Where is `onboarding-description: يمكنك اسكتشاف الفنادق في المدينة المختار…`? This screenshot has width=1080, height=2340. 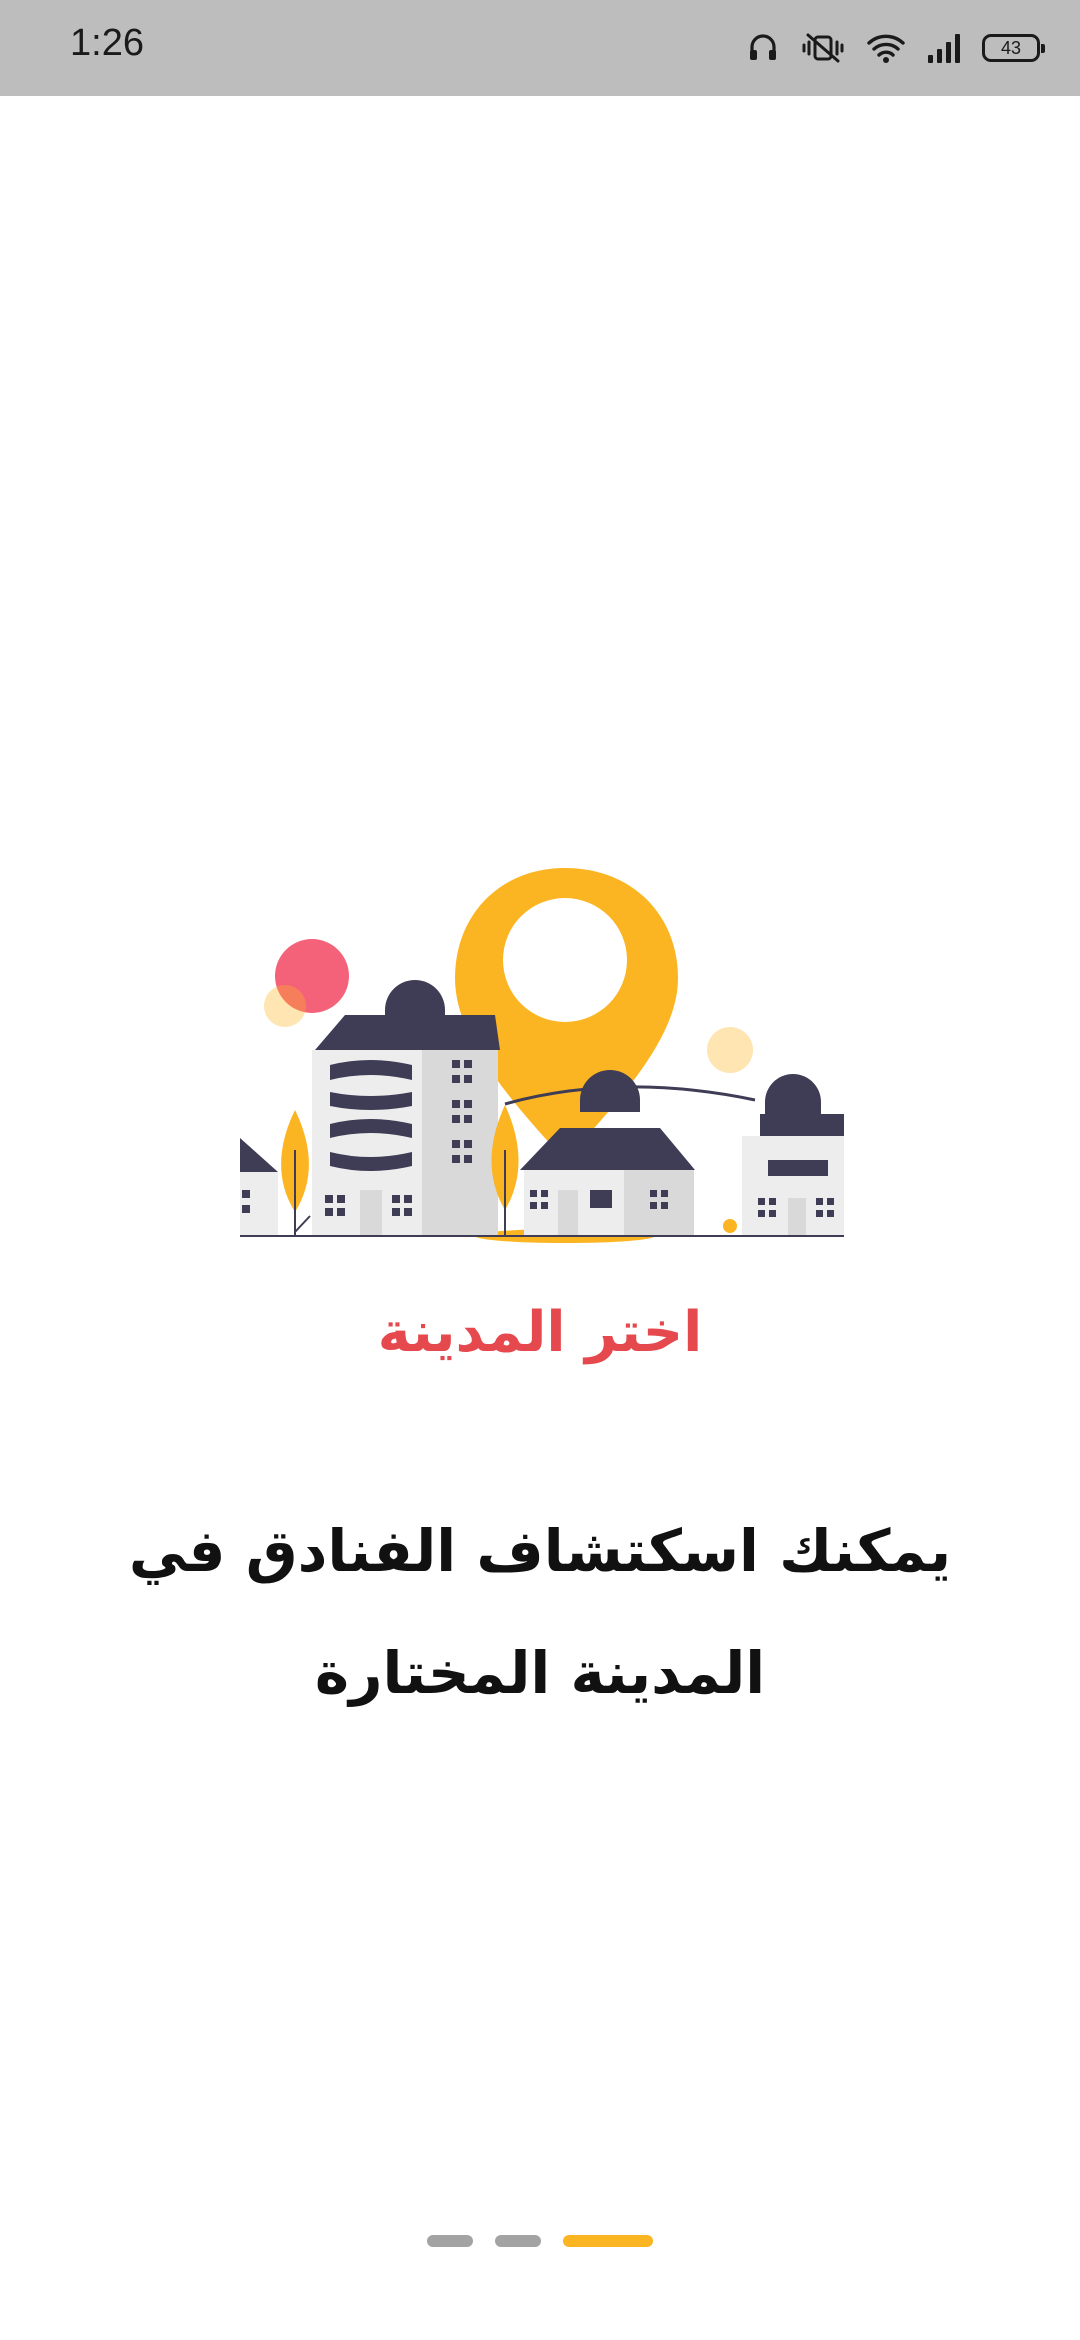 onboarding-description: يمكنك اسكتشاف الفنادق في المدينة المختار… is located at coordinates (540, 1612).